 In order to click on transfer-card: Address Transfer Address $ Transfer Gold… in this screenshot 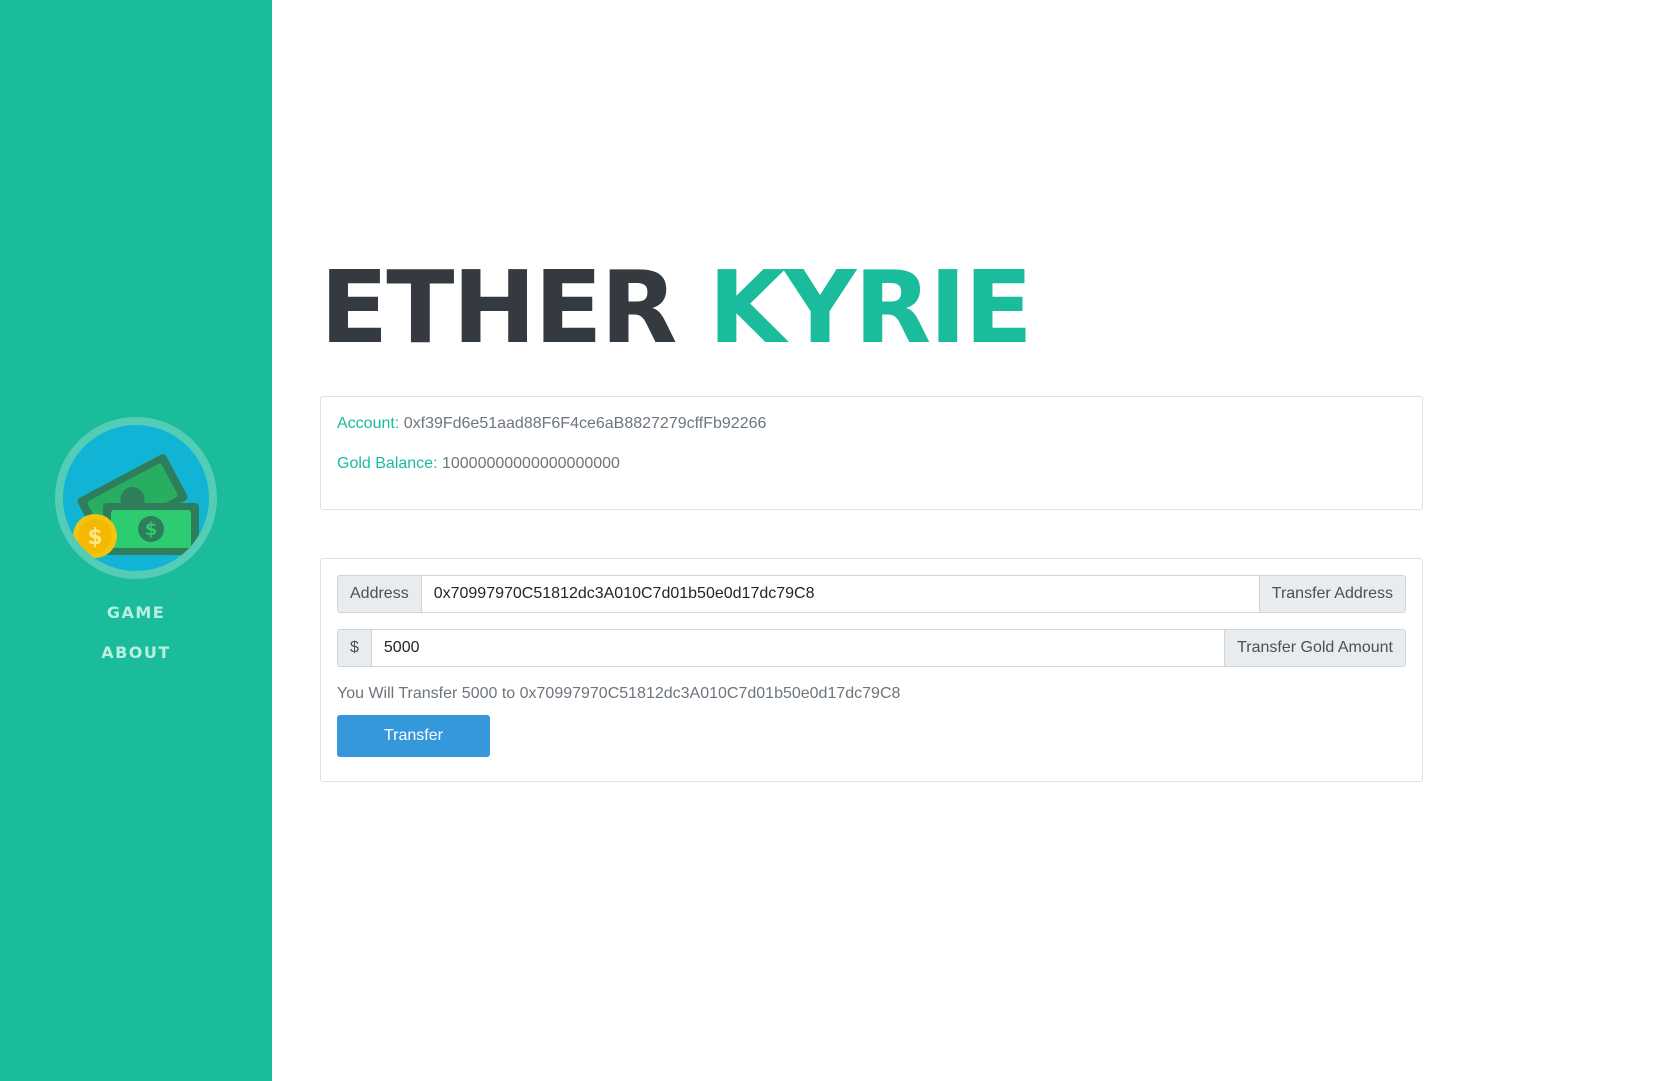, I will do `click(871, 670)`.